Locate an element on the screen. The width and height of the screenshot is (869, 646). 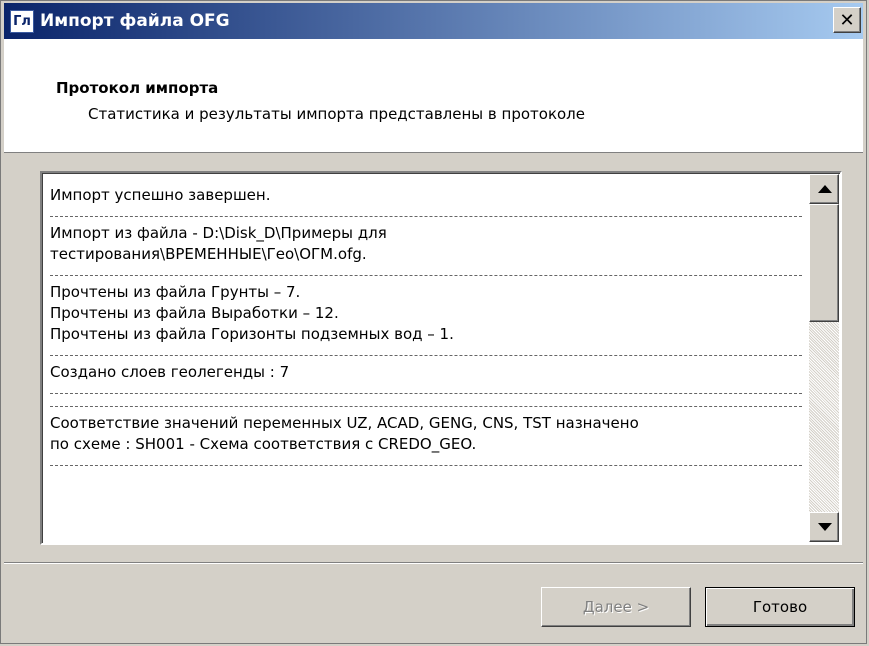
next-label: алее > is located at coordinates (622, 607).